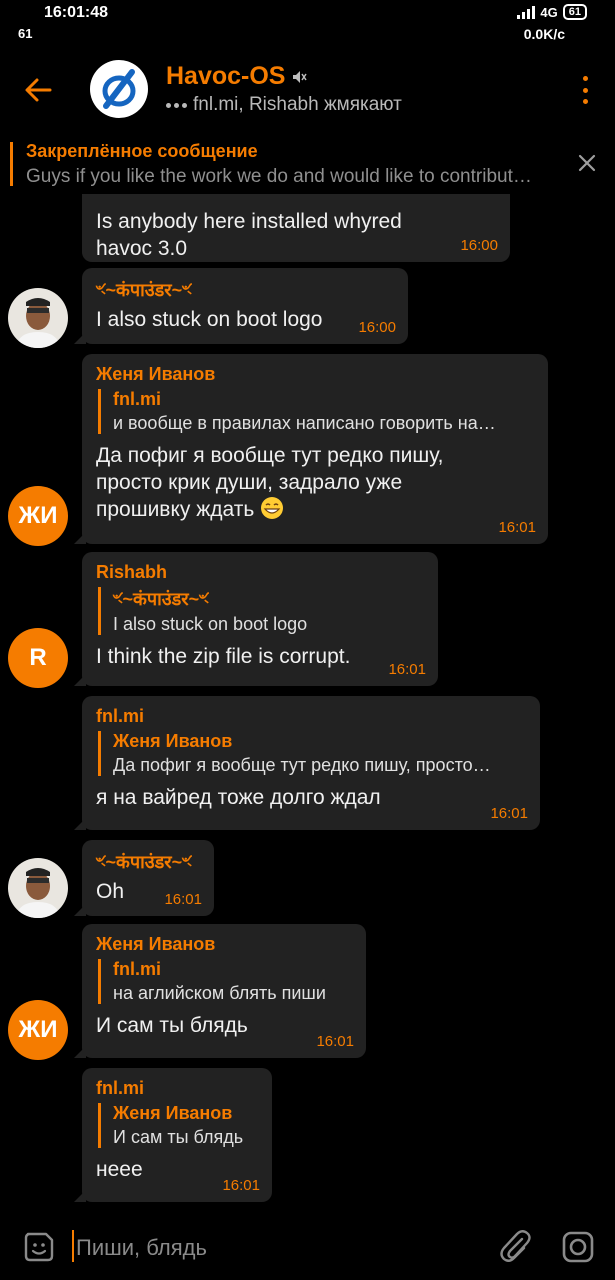 The width and height of the screenshot is (615, 1280). I want to click on more-vert-icon, so click(585, 90).